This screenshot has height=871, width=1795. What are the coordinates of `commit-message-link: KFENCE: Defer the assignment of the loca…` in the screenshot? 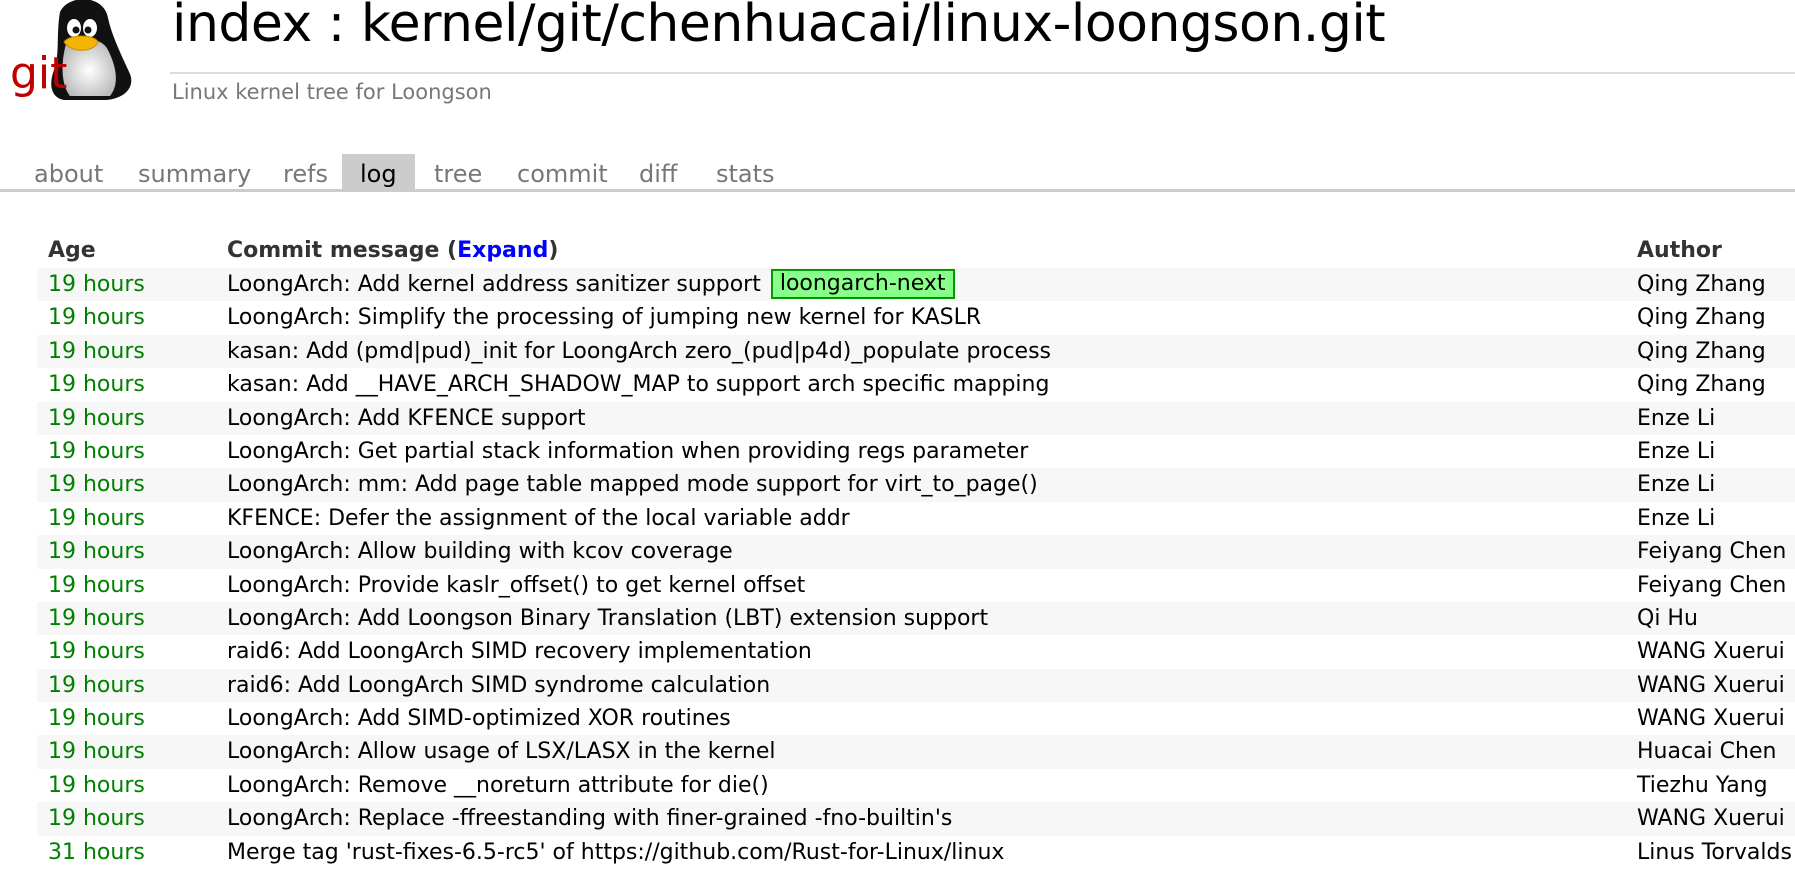 It's located at (538, 518).